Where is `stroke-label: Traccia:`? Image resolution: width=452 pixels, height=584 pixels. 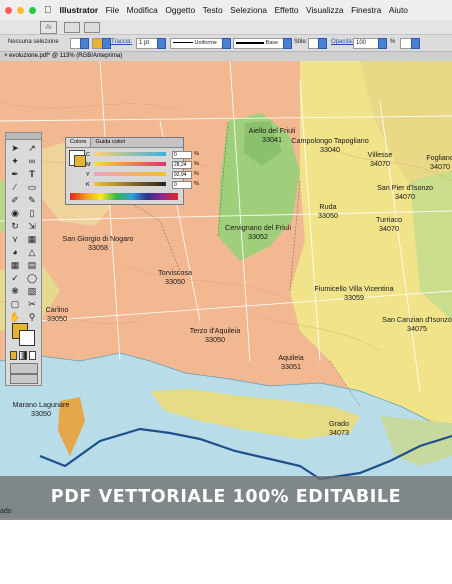
stroke-label: Traccia: is located at coordinates (121, 42).